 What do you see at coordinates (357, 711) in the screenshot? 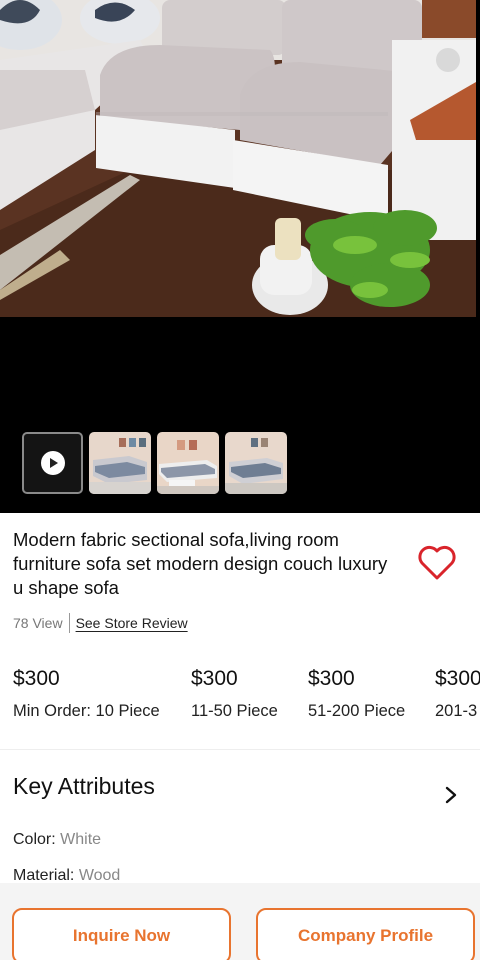
I see `tier-quantity: 51-200 Piece` at bounding box center [357, 711].